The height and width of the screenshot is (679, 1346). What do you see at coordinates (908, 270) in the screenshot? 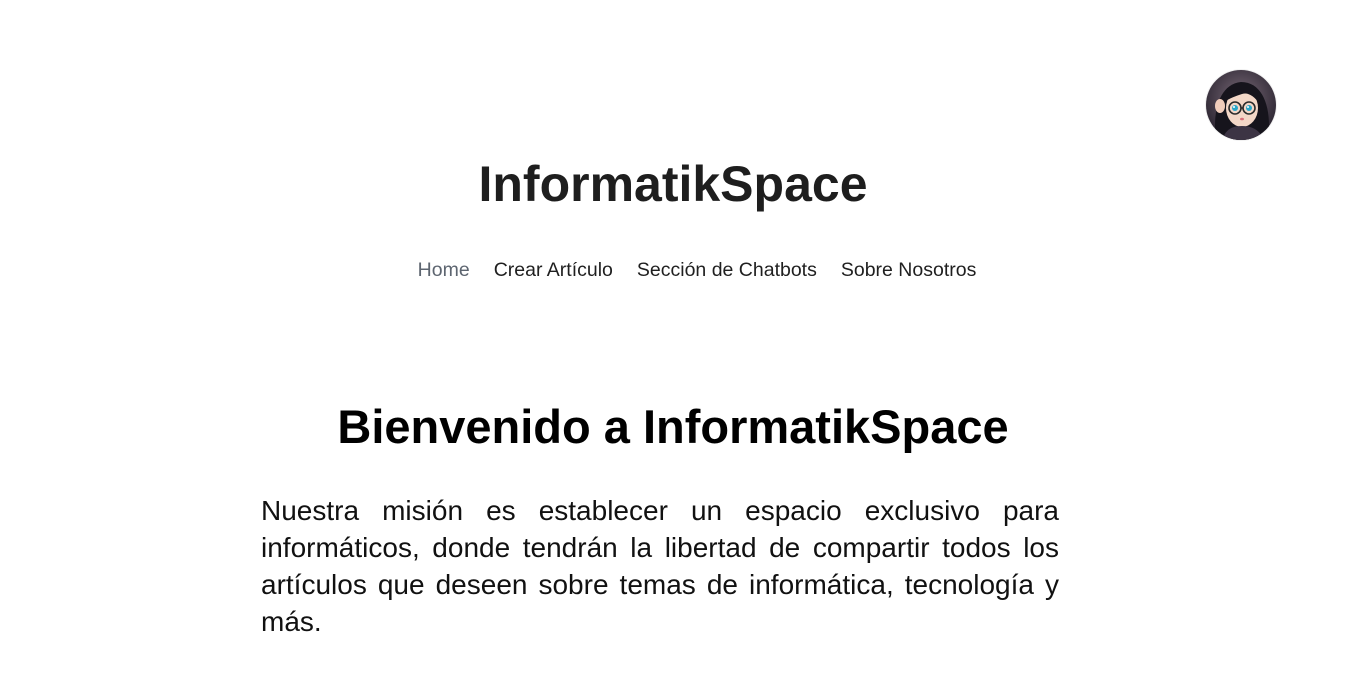
I see `nav-item-sobre-nosotros: Sobre Nosotros` at bounding box center [908, 270].